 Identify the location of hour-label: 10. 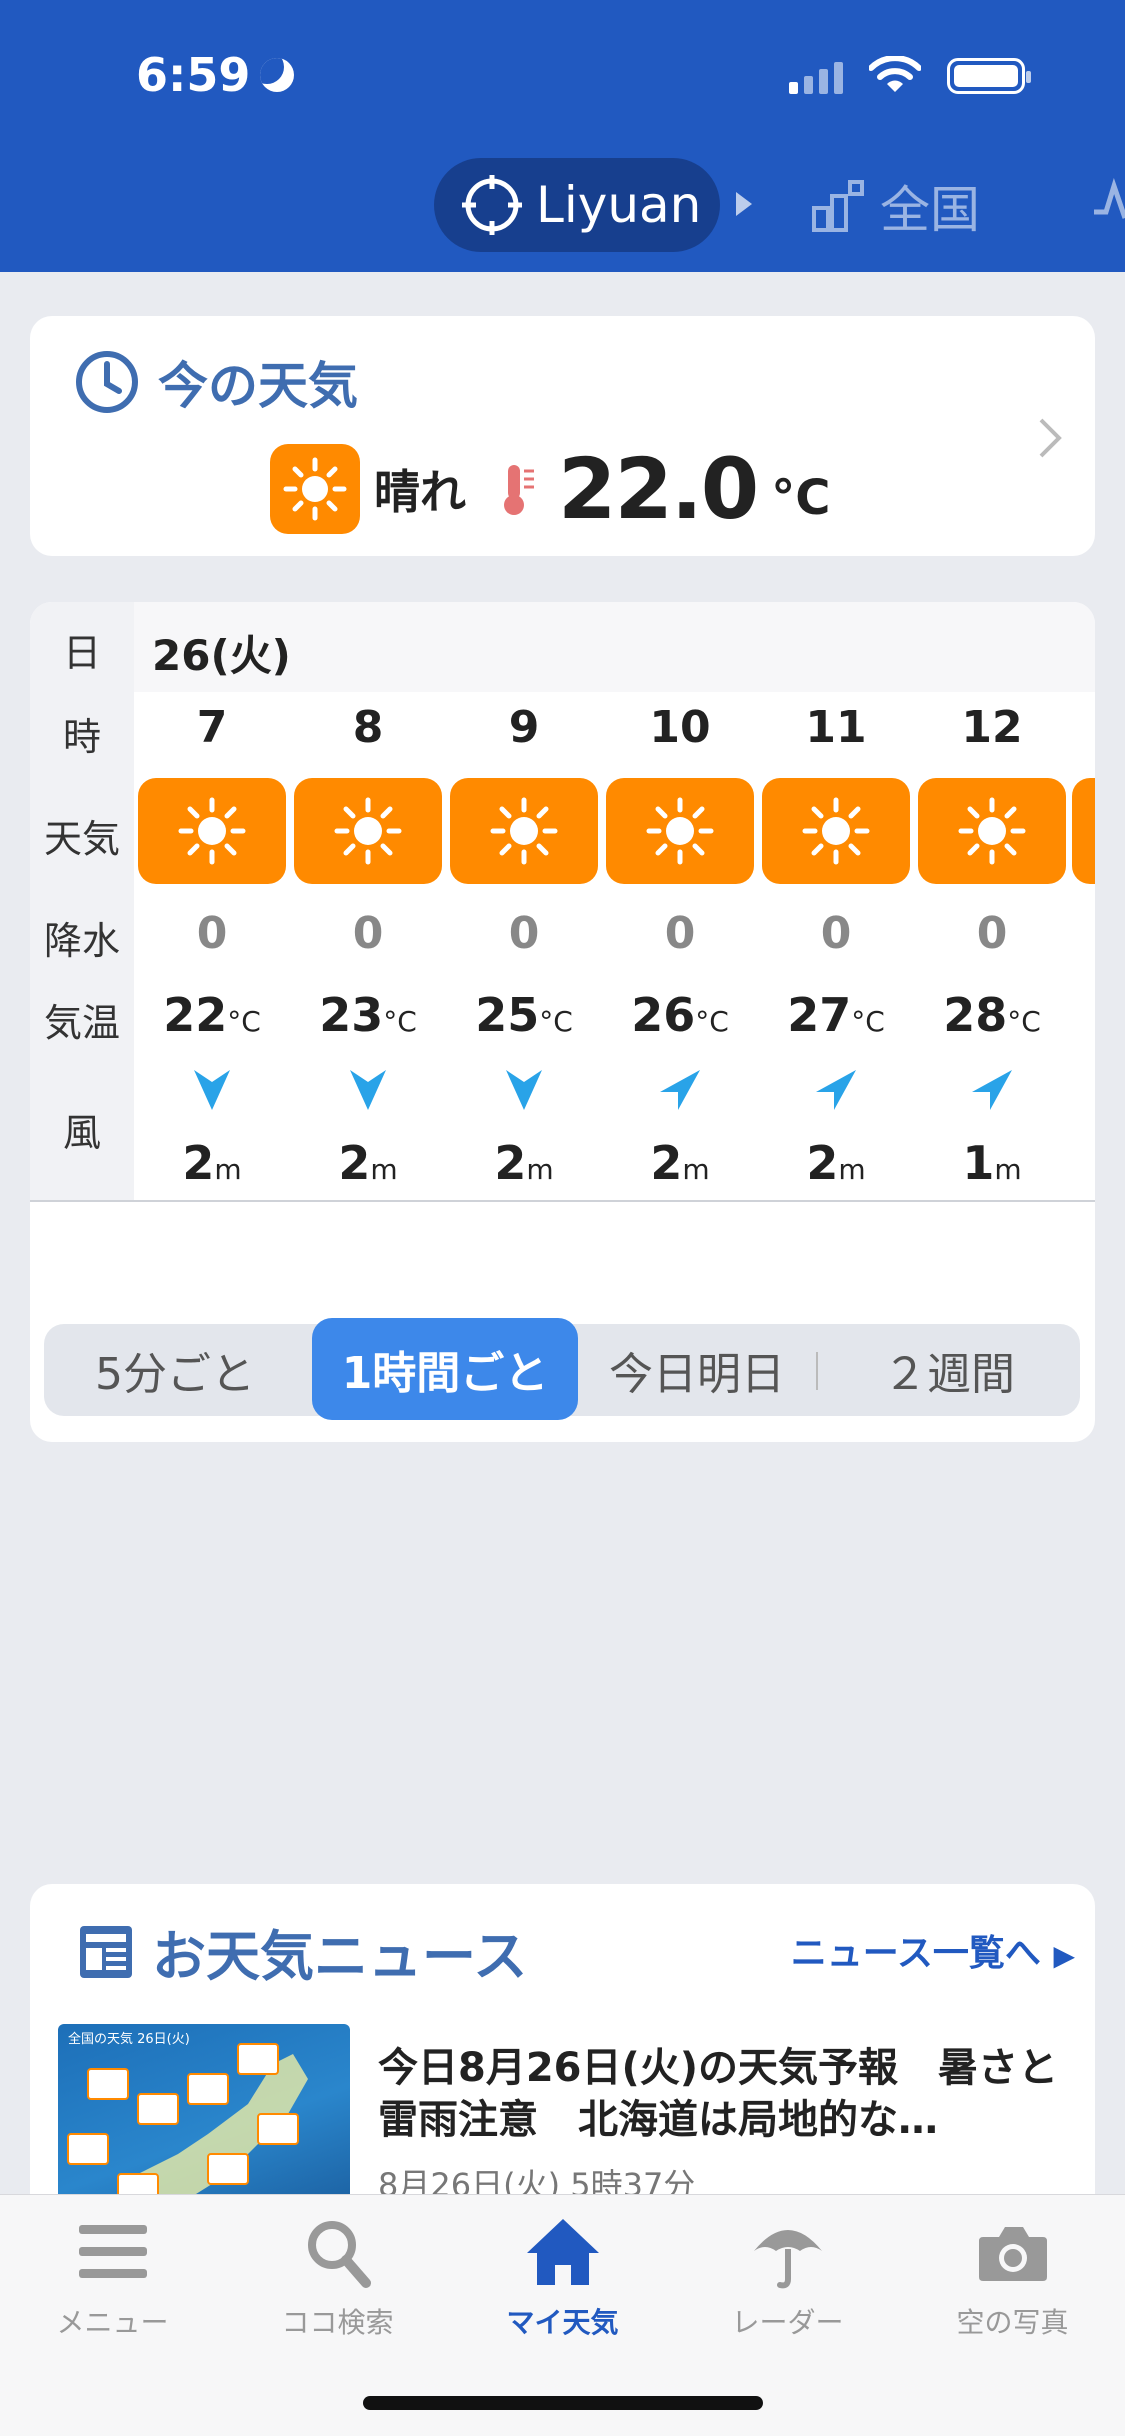
(680, 727).